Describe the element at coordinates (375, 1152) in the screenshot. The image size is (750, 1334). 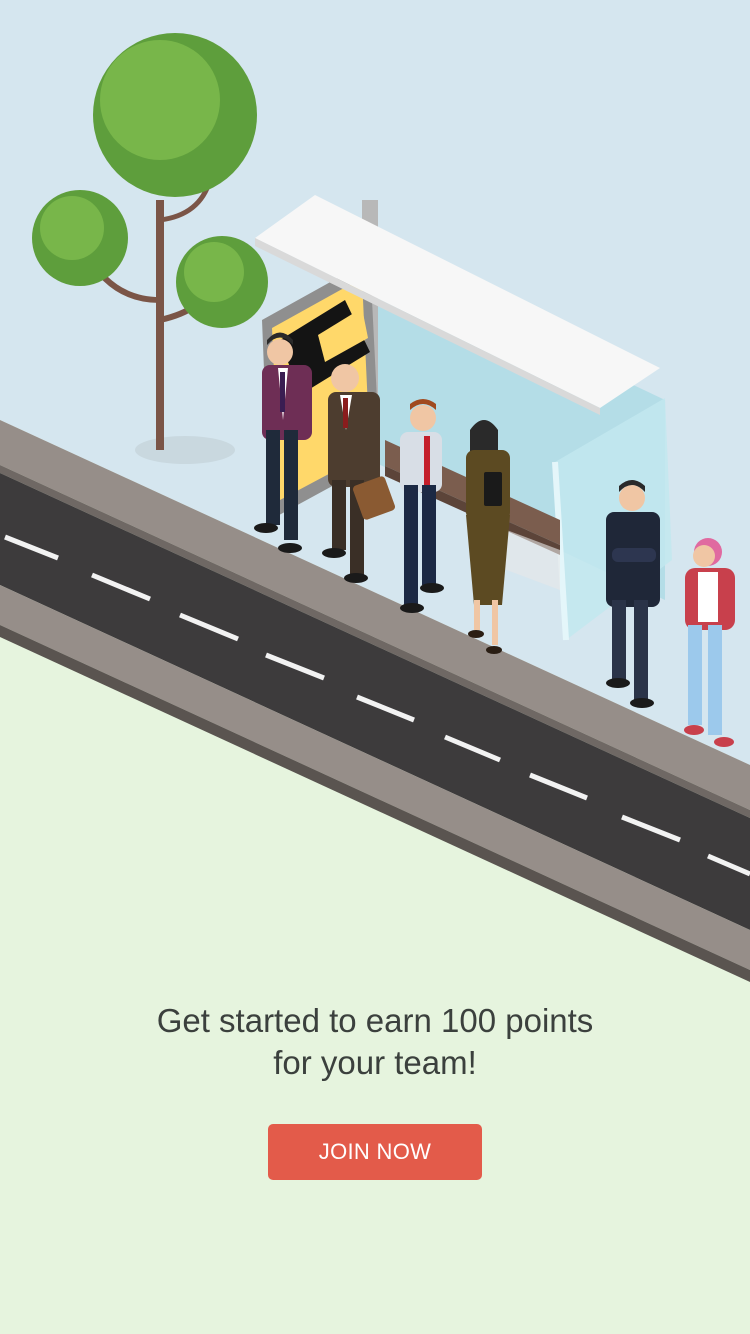
I see `join-now-button: JOIN NOW` at that location.